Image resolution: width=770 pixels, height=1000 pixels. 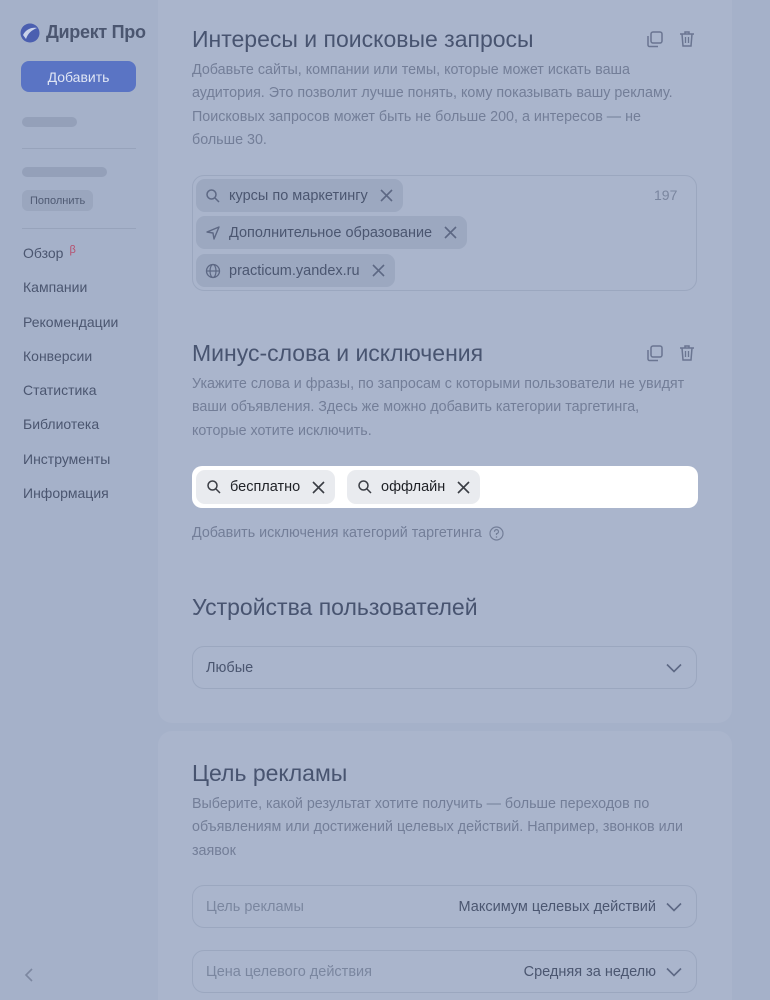 I want to click on sidebar-item-campaigns: Кампании, so click(x=70, y=294).